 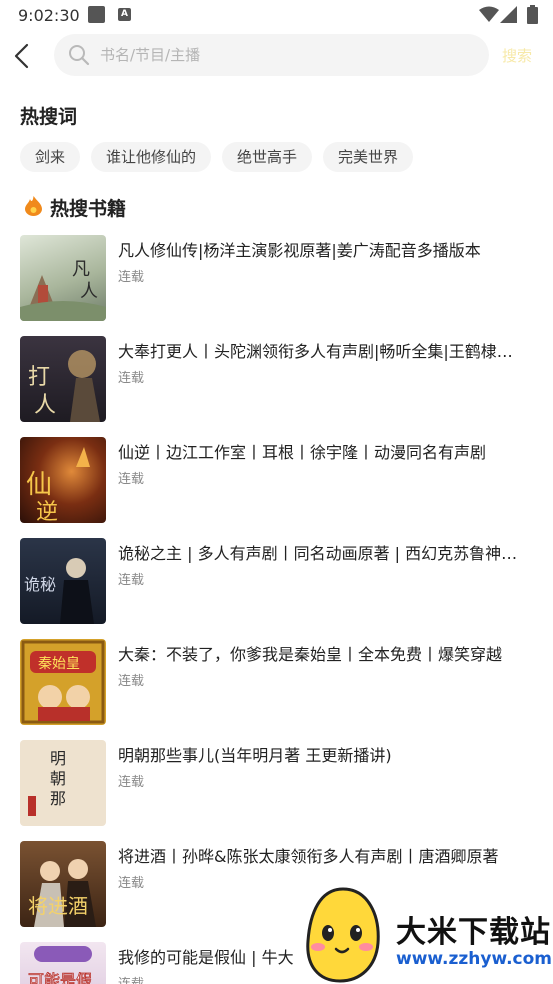 What do you see at coordinates (33, 206) in the screenshot?
I see `fire-icon` at bounding box center [33, 206].